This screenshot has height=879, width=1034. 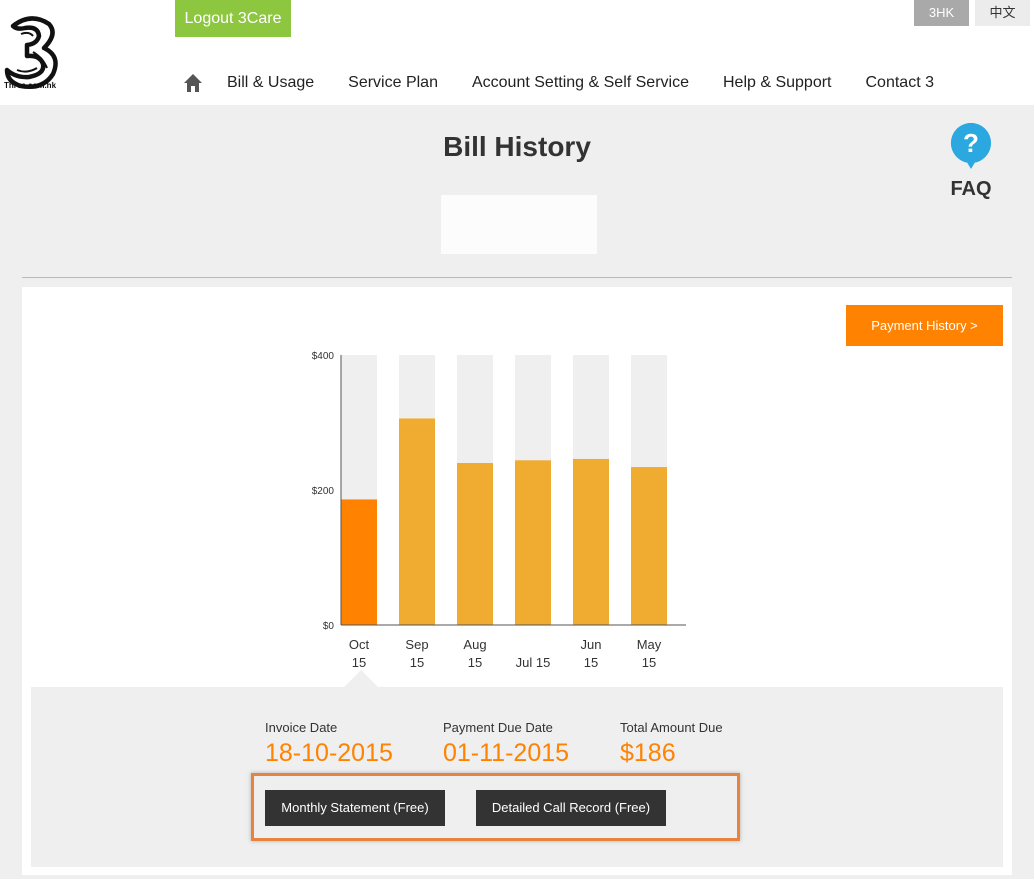 I want to click on total-due-field: Total Amount Due $186, so click(x=671, y=744).